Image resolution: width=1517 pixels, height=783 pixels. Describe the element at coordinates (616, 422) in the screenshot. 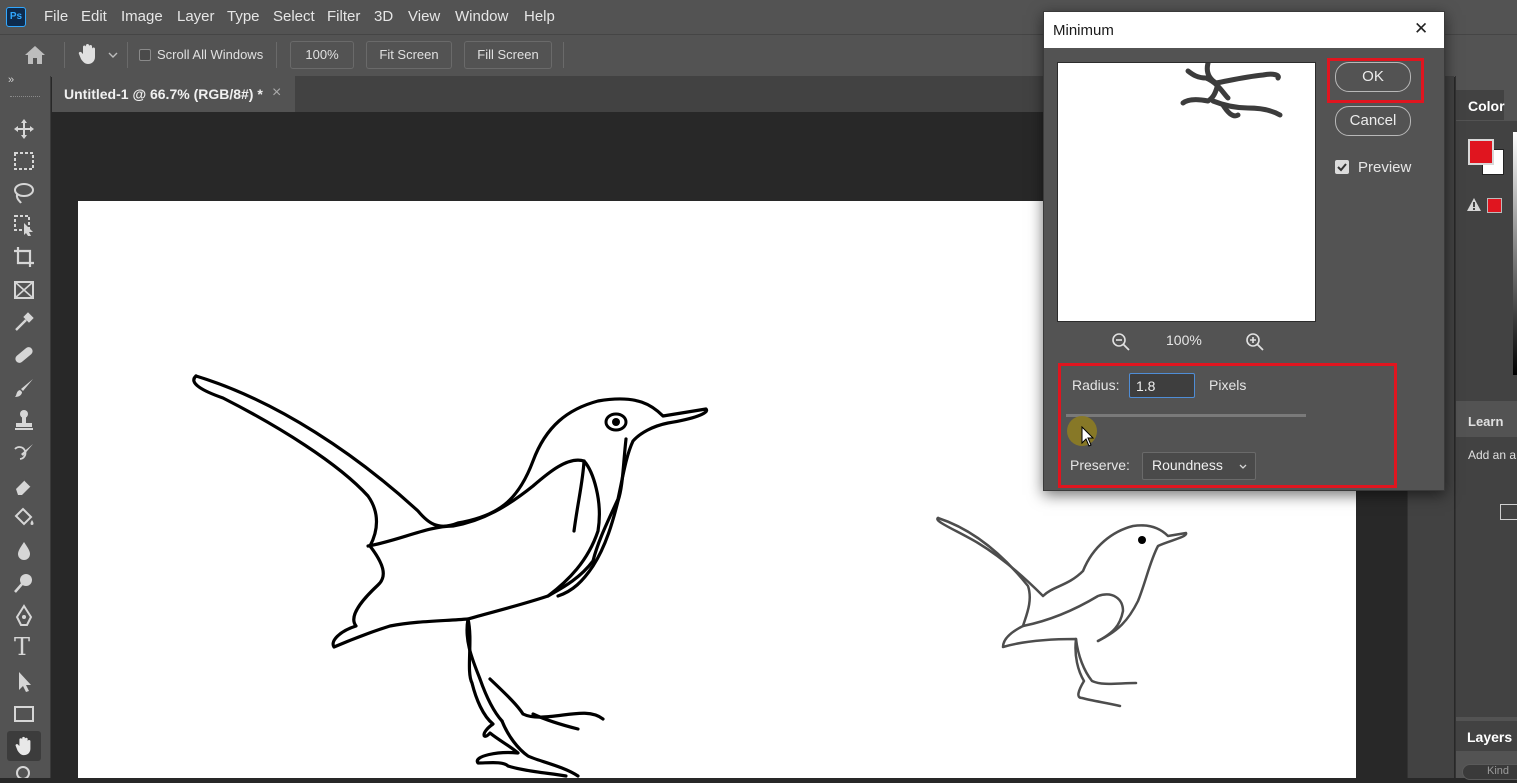

I see `large-bird-pupil` at that location.